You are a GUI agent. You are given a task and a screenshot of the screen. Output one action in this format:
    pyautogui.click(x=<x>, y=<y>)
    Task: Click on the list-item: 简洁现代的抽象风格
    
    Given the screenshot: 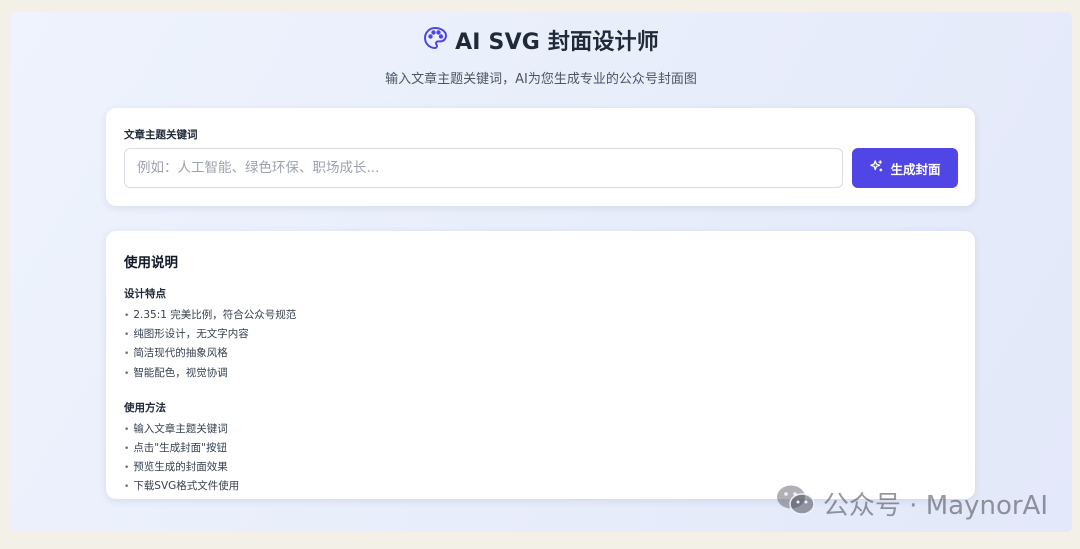 What is the action you would take?
    pyautogui.click(x=540, y=353)
    